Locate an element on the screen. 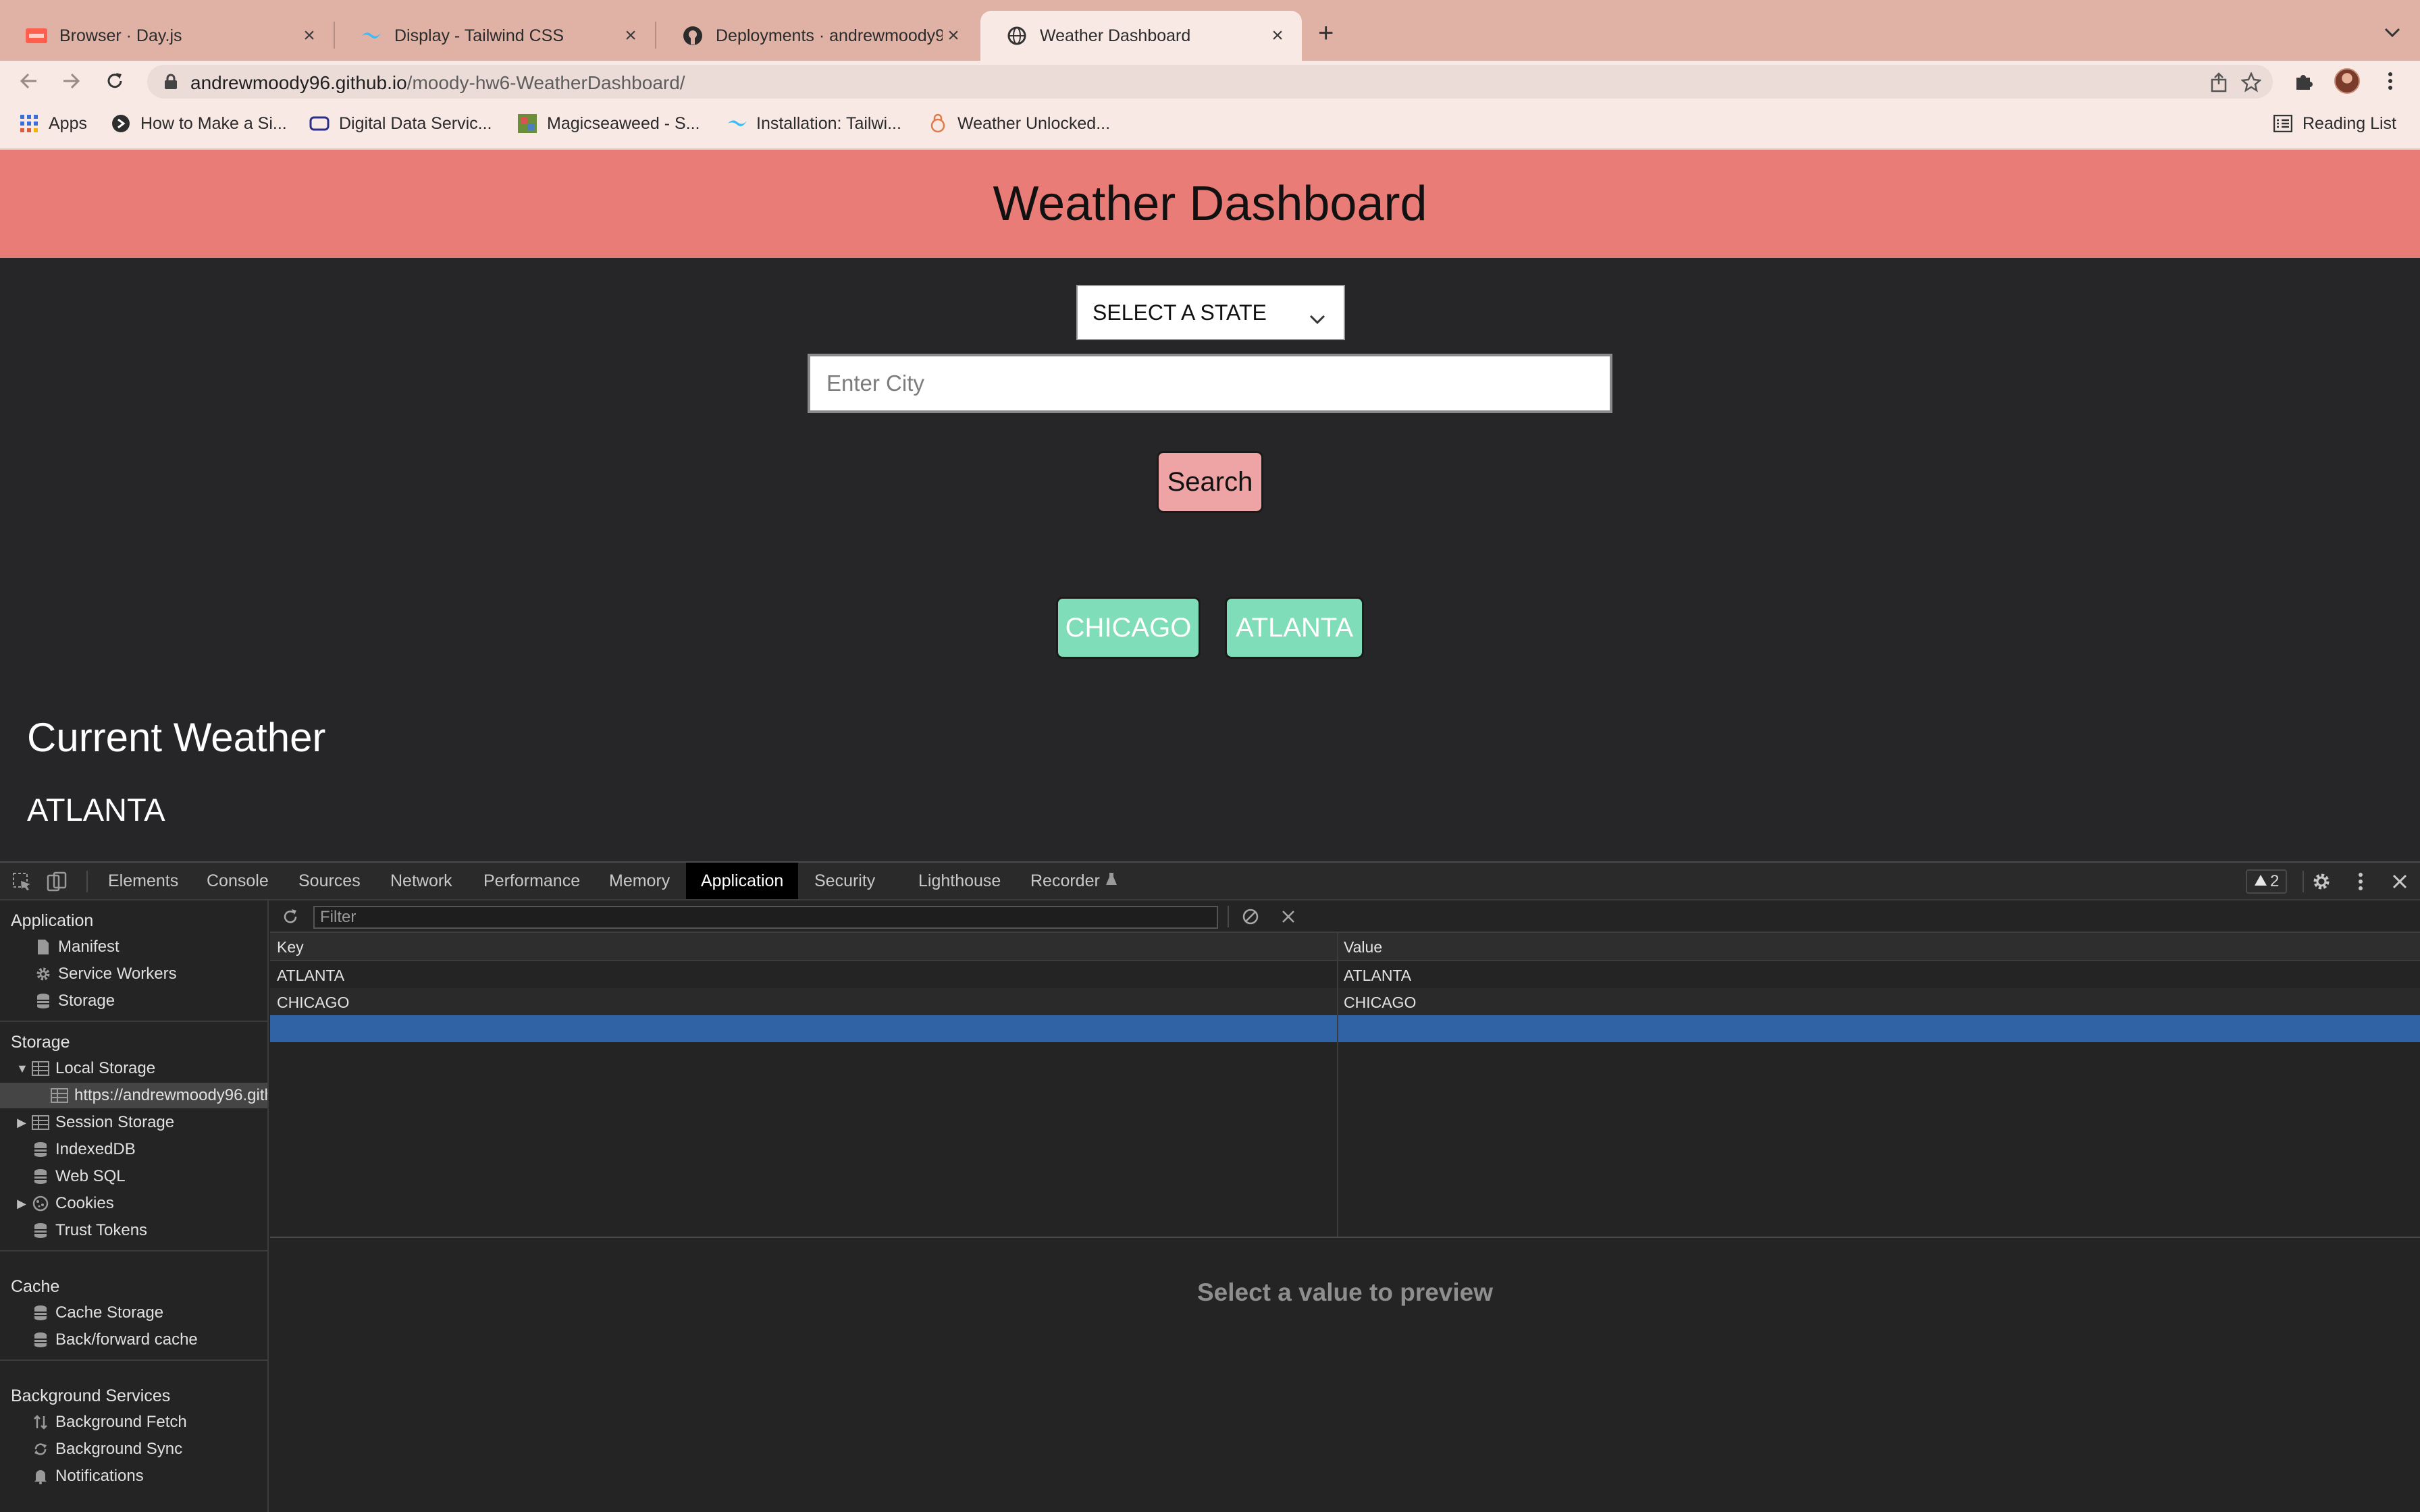  devtools-tab-recorder: Recorder is located at coordinates (1074, 881).